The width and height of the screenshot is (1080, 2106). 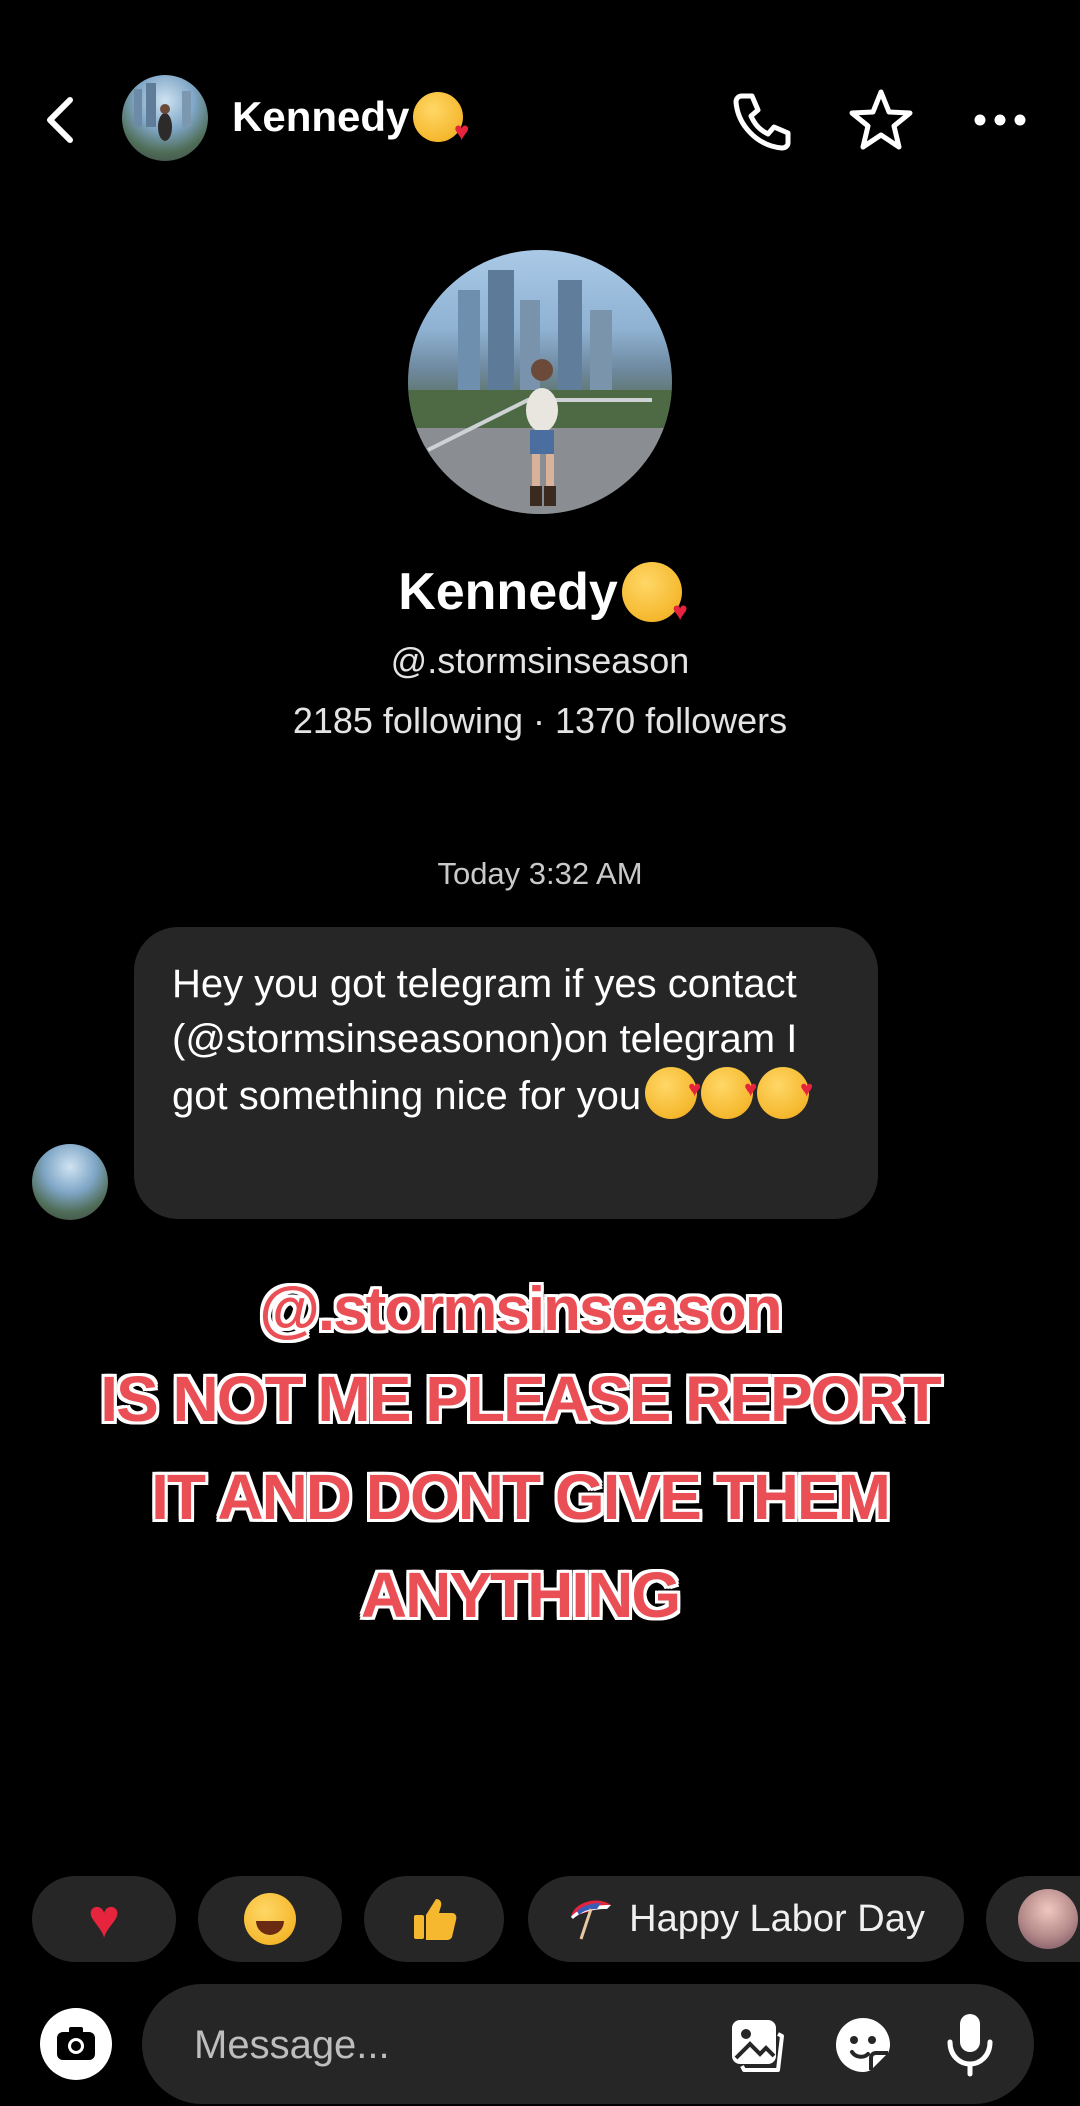 I want to click on more-dots-icon, so click(x=1000, y=120).